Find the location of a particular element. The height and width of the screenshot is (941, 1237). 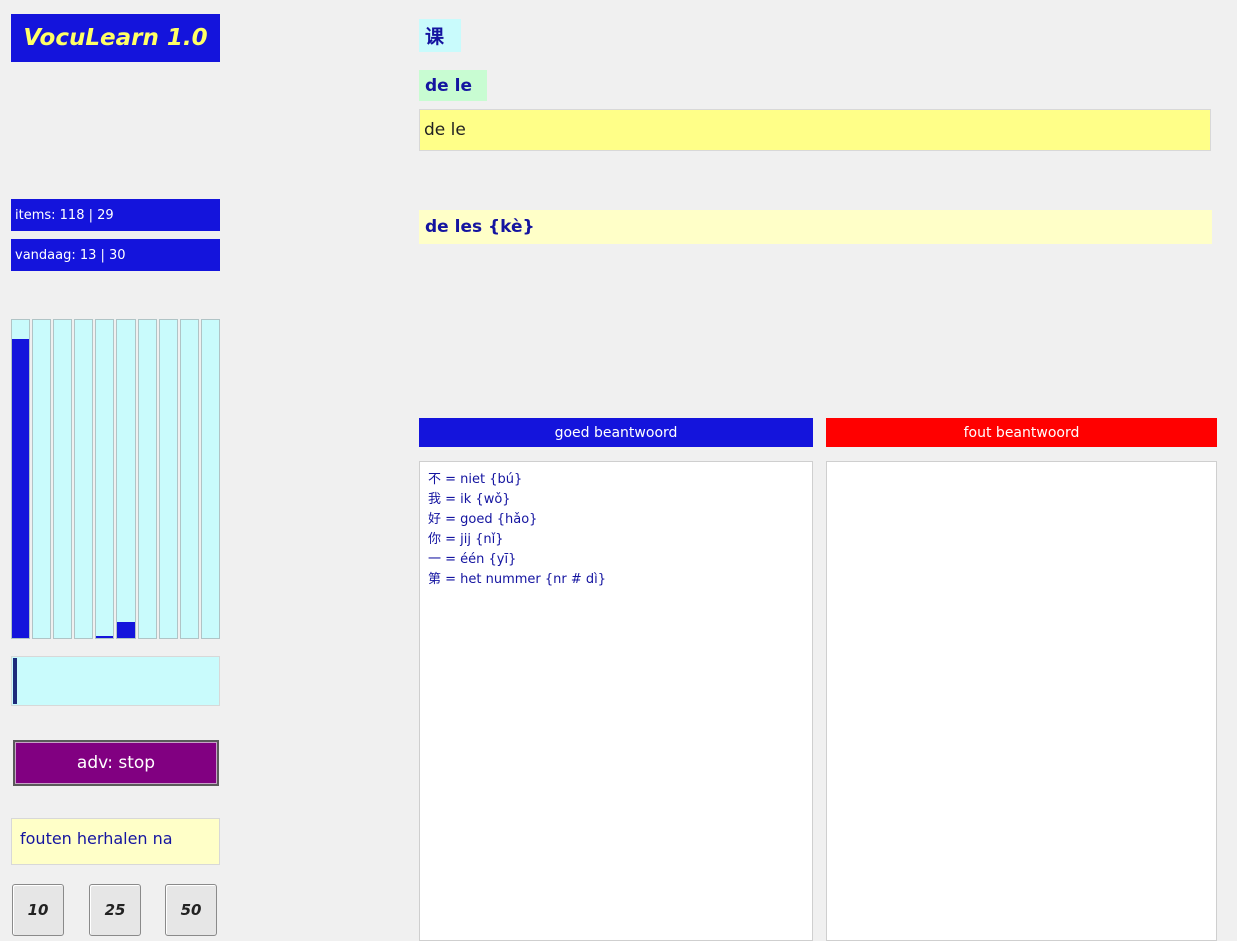

list-item: 一 = één {yī} is located at coordinates (472, 559).